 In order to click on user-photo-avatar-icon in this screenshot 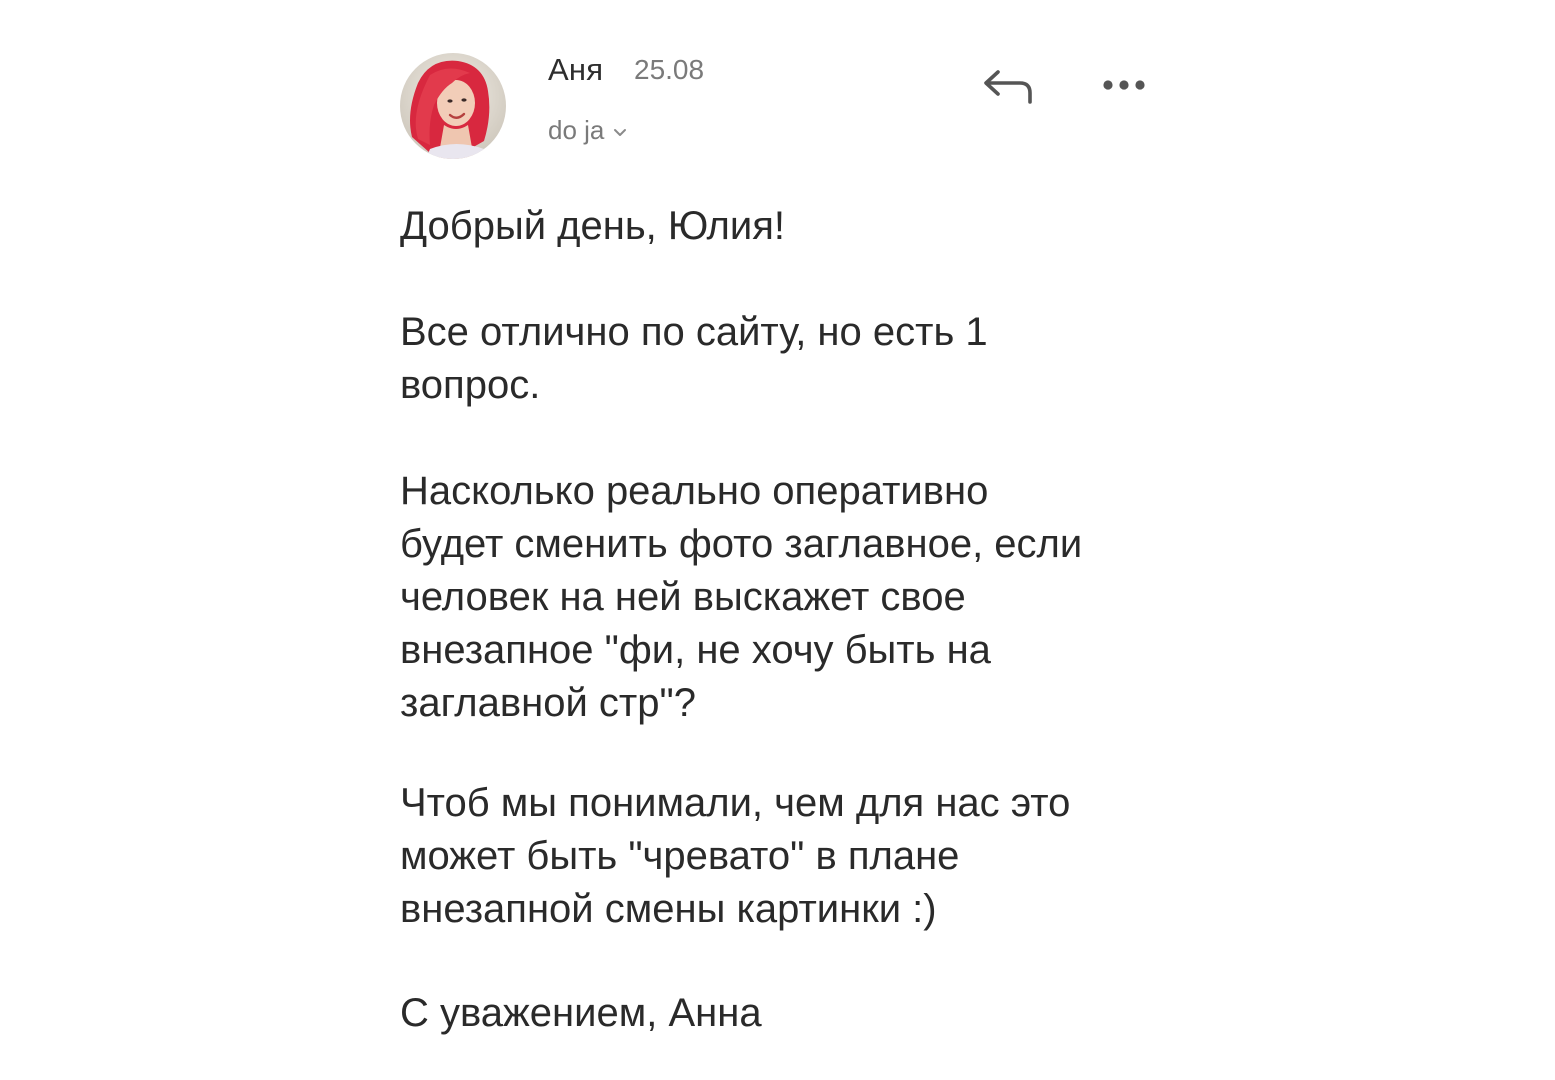, I will do `click(453, 106)`.